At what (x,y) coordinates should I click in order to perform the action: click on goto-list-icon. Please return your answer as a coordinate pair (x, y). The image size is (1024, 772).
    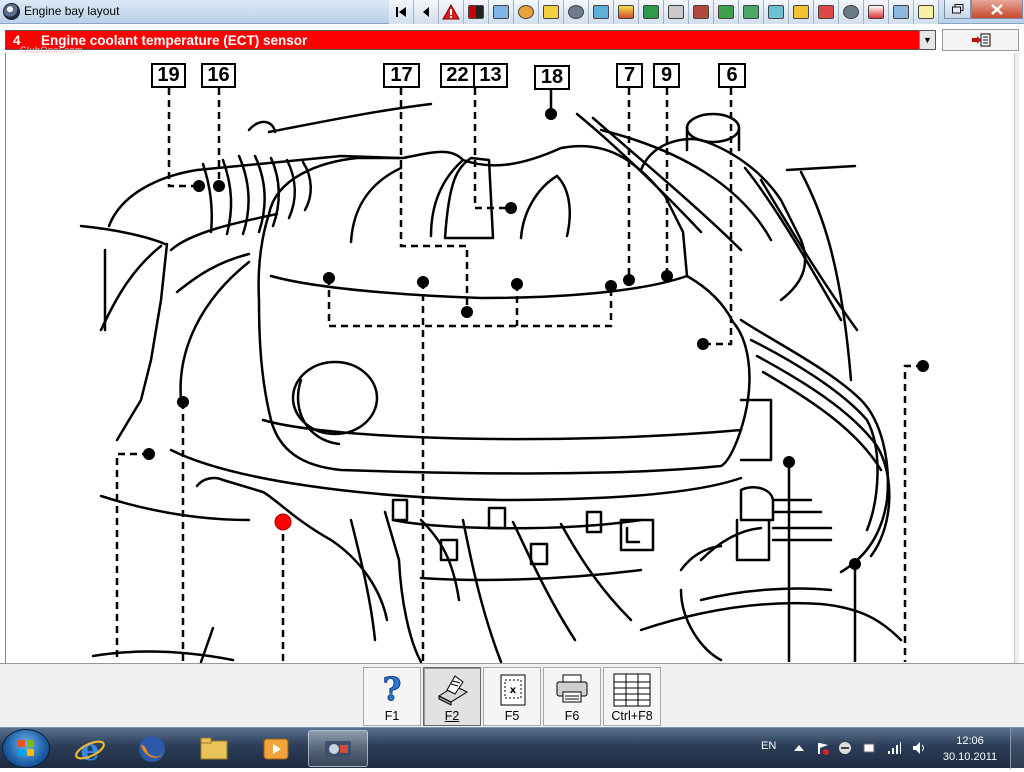
    Looking at the image, I should click on (980, 40).